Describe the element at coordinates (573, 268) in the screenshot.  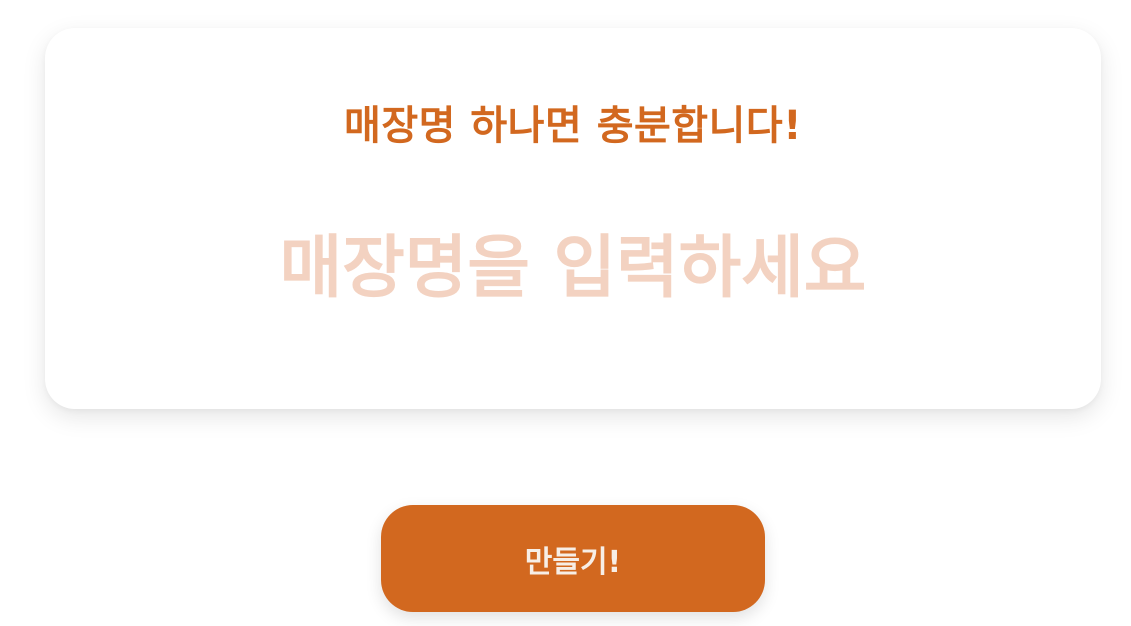
I see `store-name-input` at that location.